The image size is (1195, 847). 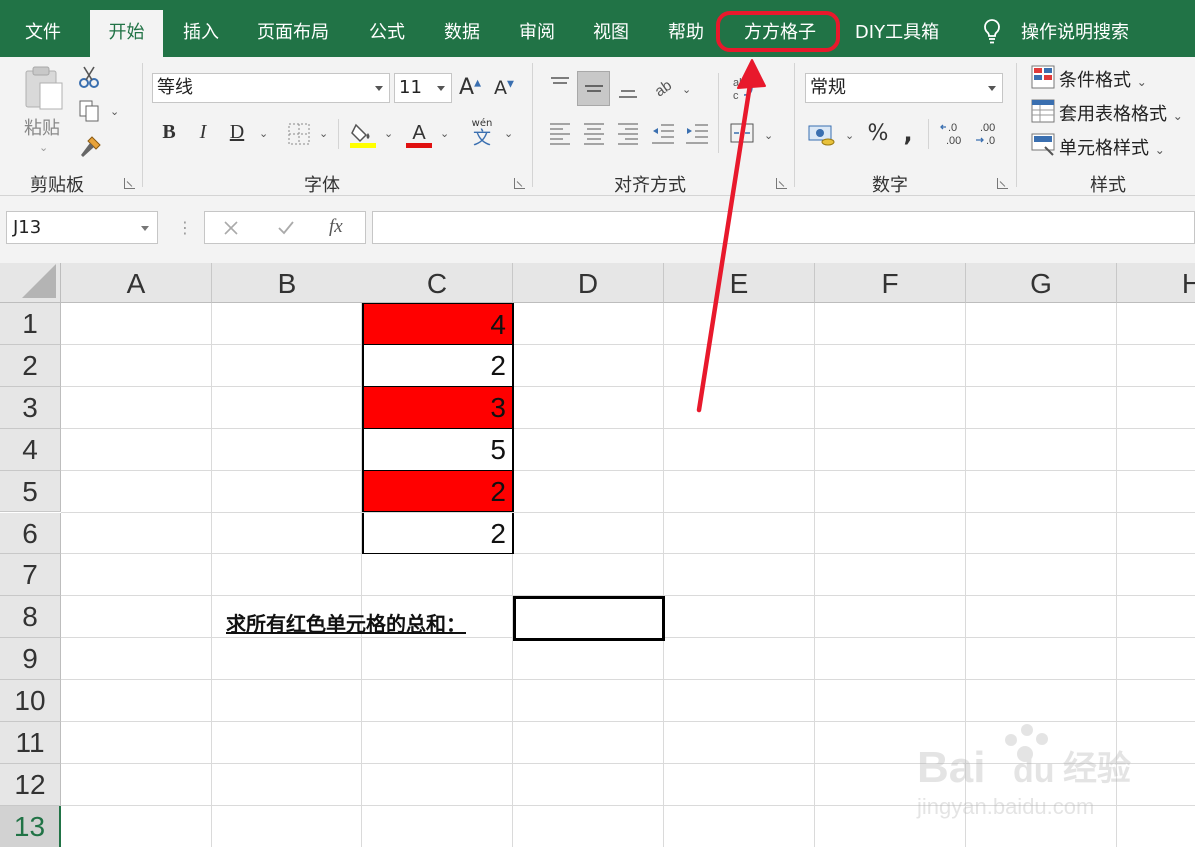 What do you see at coordinates (444, 133) in the screenshot?
I see `font-color-dropdown-caret: ⌄` at bounding box center [444, 133].